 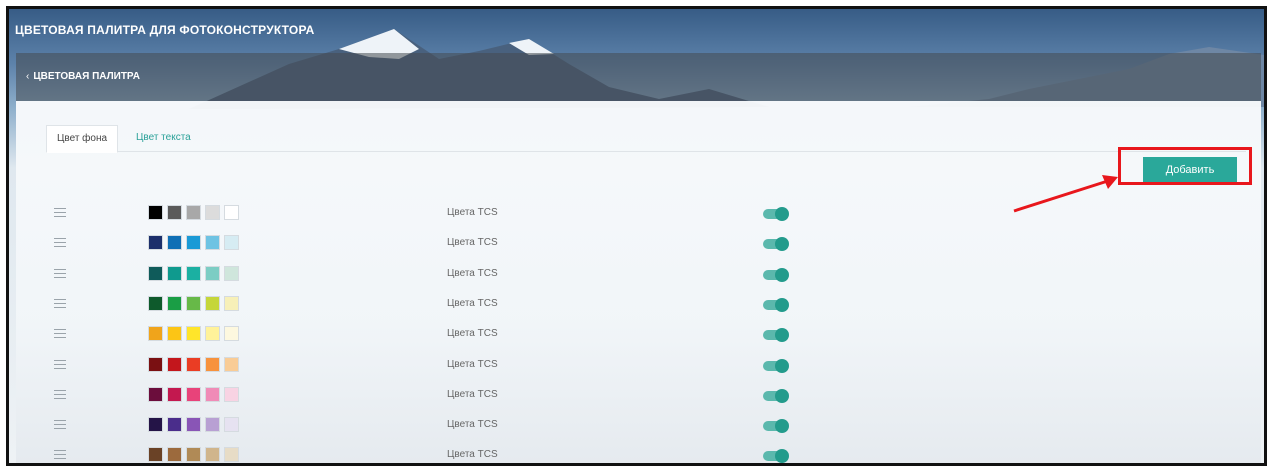 I want to click on tab-bar: Цвет фона Цвет текста, so click(x=646, y=136).